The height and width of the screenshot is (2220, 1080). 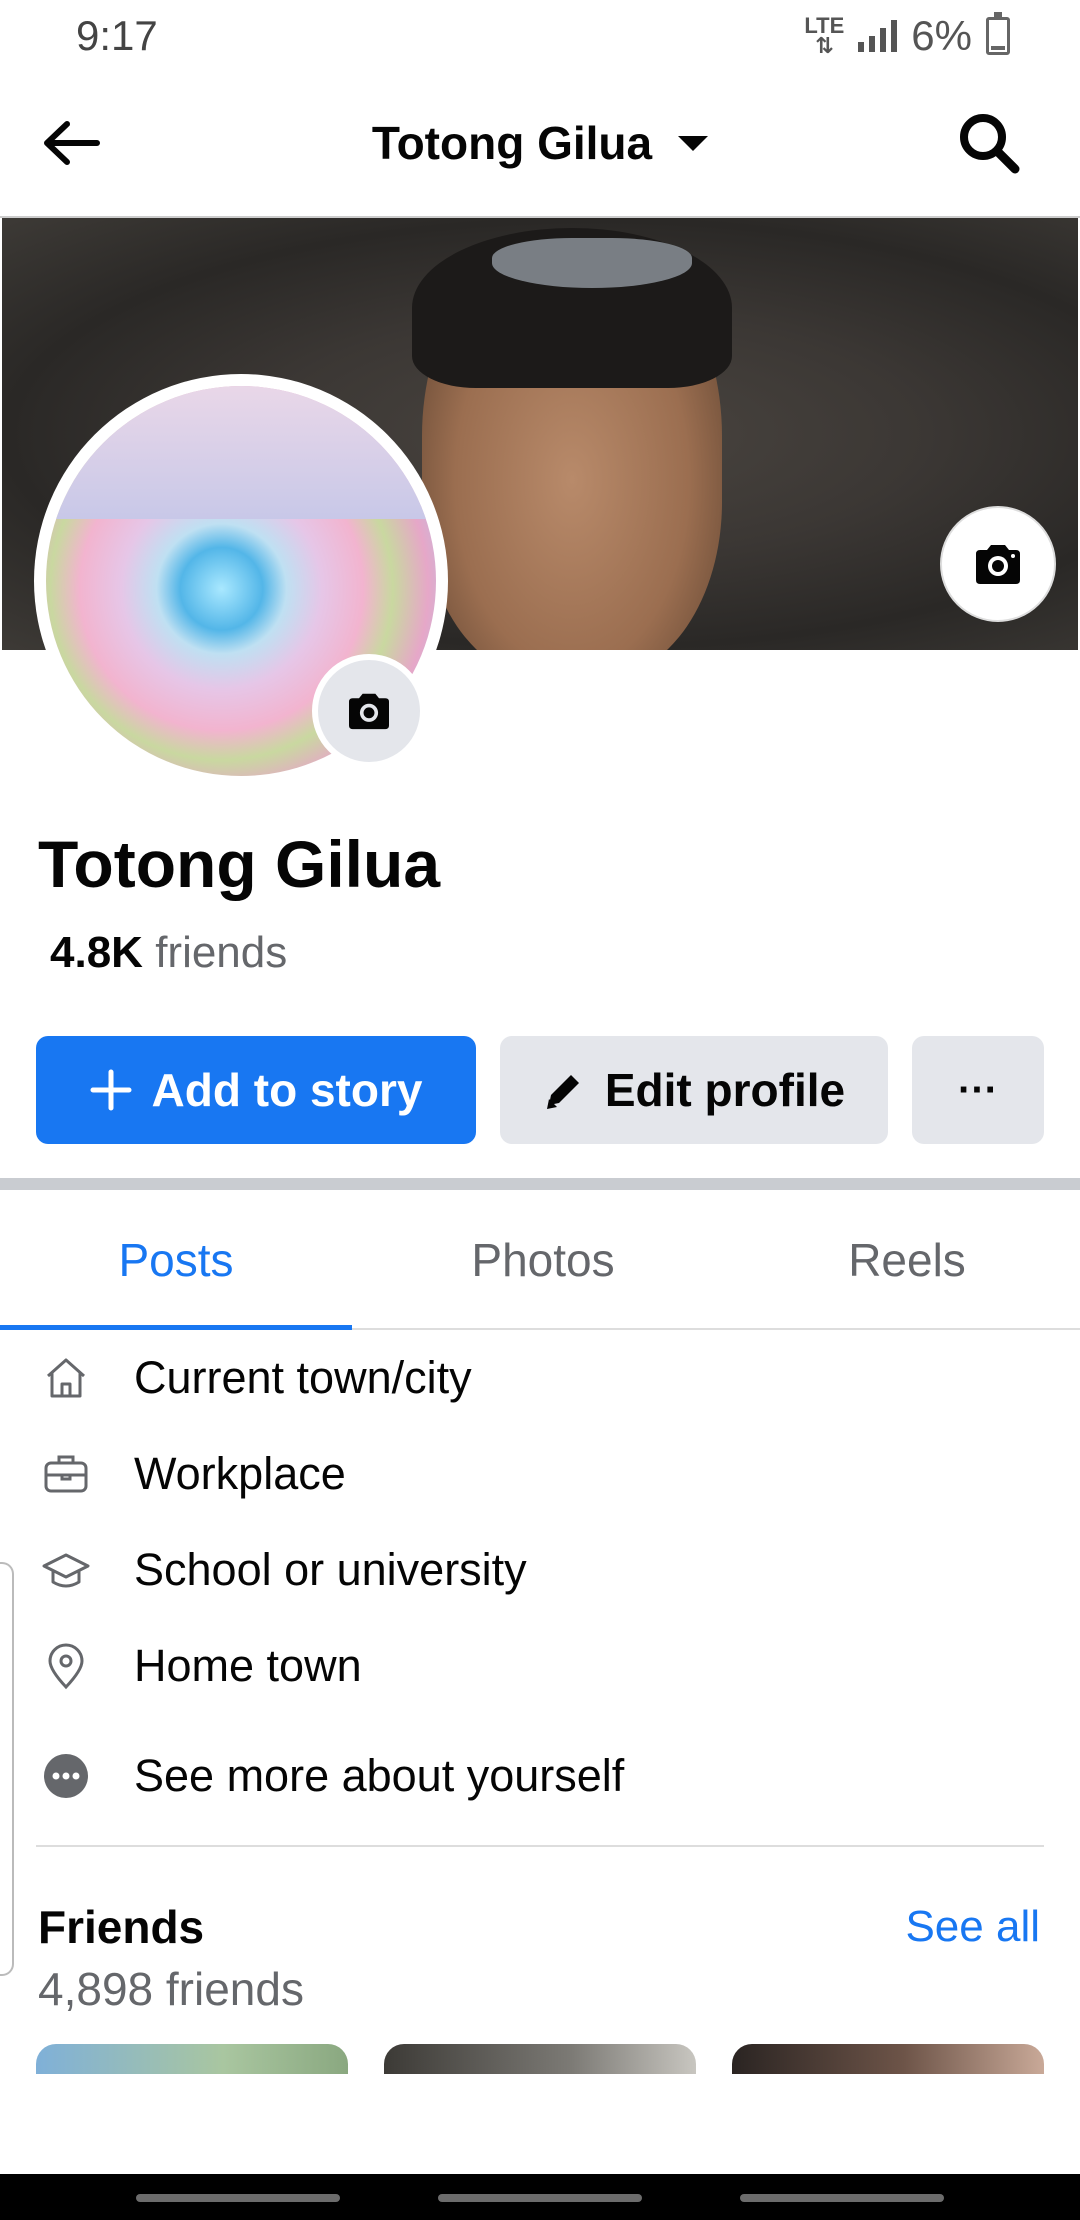 What do you see at coordinates (972, 1927) in the screenshot?
I see `see-all-friends-link: See all` at bounding box center [972, 1927].